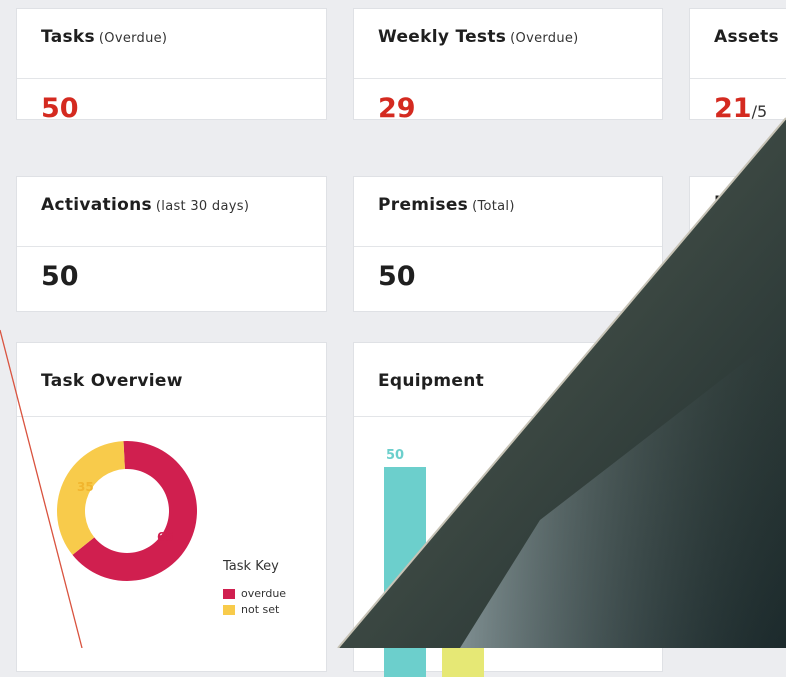 The height and width of the screenshot is (677, 786). I want to click on tasks-card: Tasks (Overdue) 50, so click(171, 66).